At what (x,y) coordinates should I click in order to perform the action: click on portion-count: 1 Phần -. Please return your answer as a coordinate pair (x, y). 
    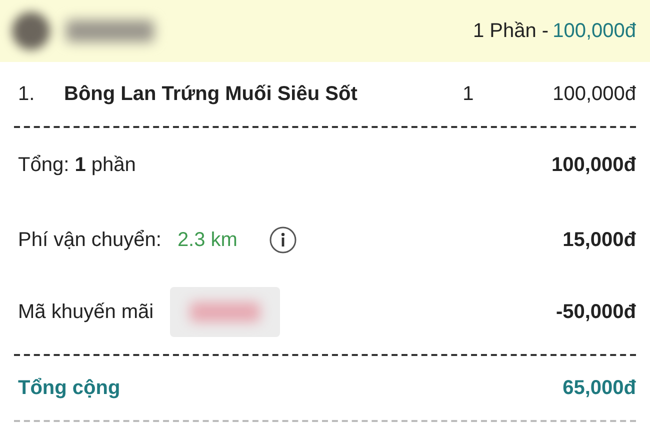
    Looking at the image, I should click on (510, 31).